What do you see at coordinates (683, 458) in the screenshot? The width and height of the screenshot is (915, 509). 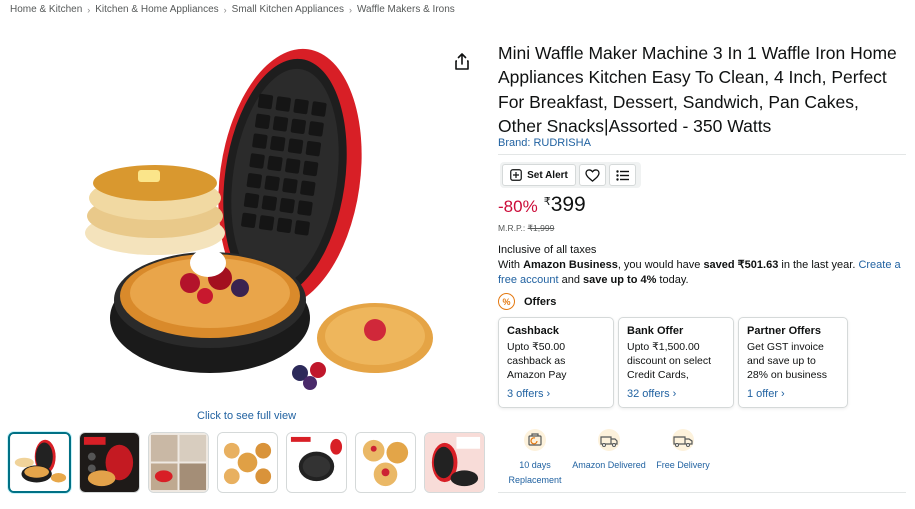 I see `feature-free-delivery: Free Delivery` at bounding box center [683, 458].